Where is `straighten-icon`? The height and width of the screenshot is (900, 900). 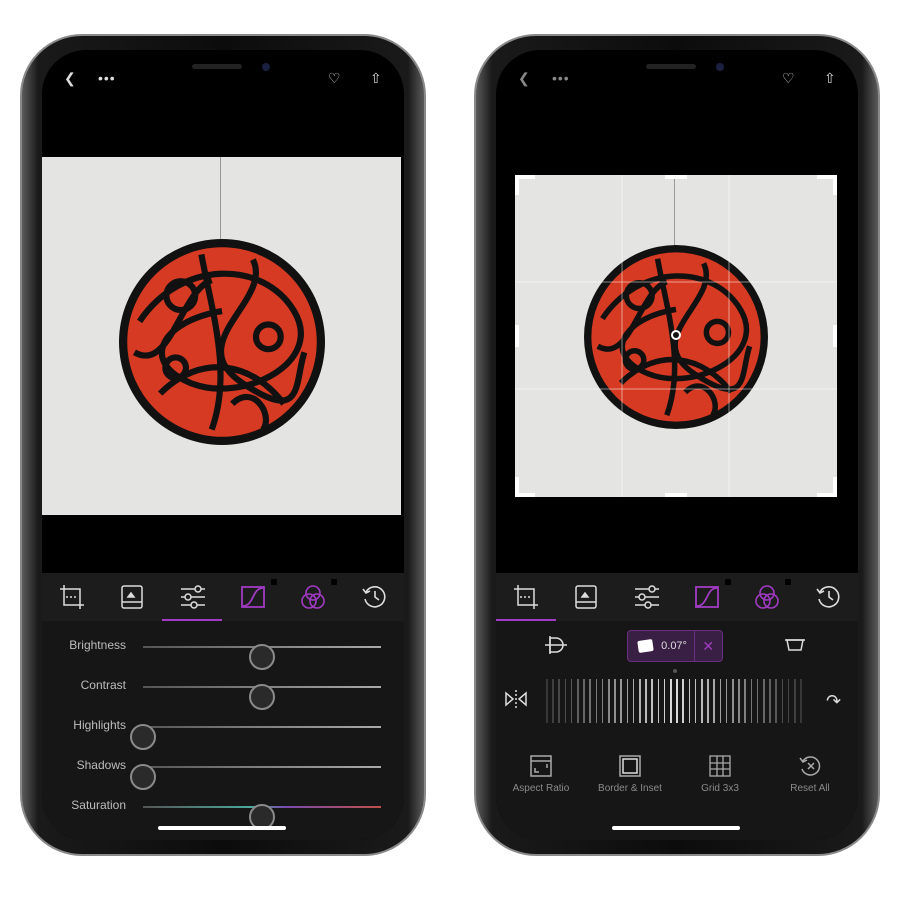
straighten-icon is located at coordinates (645, 646).